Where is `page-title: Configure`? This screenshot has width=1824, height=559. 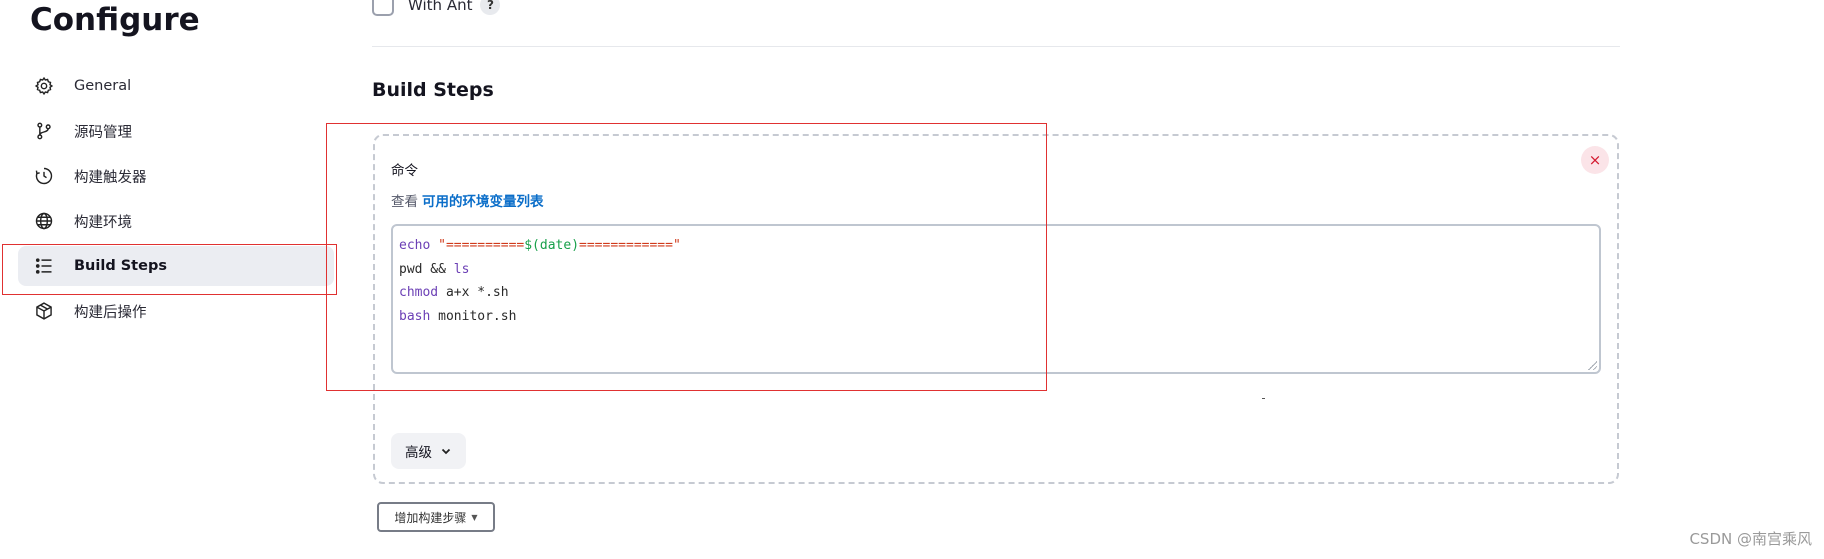 page-title: Configure is located at coordinates (115, 20).